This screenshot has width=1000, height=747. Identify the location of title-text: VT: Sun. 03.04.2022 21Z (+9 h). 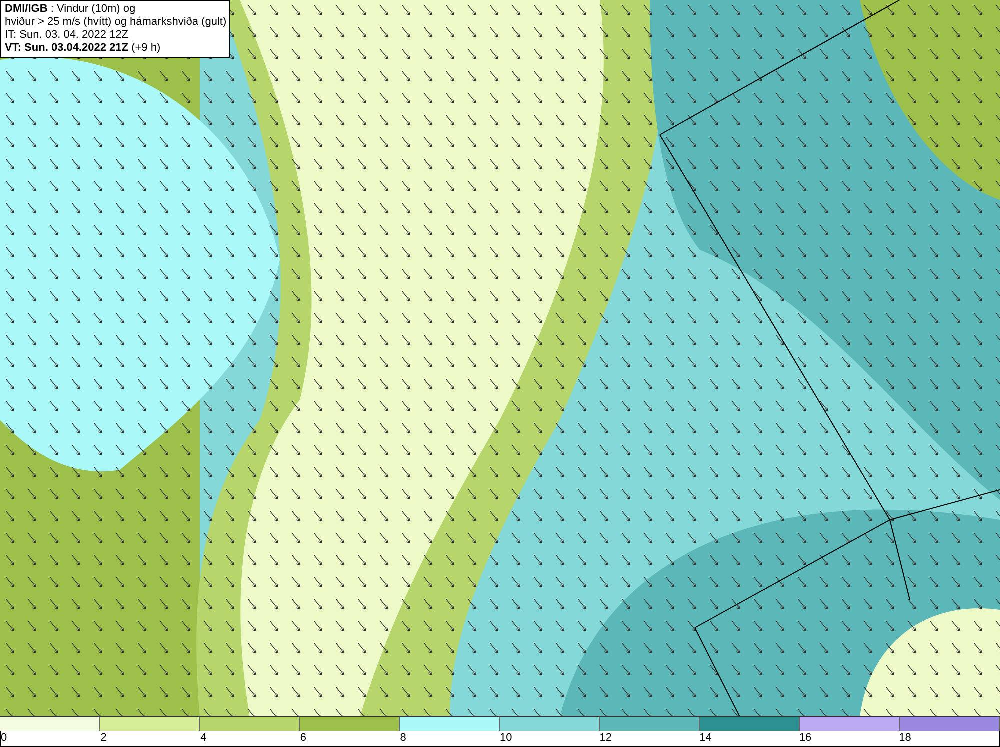
(83, 48).